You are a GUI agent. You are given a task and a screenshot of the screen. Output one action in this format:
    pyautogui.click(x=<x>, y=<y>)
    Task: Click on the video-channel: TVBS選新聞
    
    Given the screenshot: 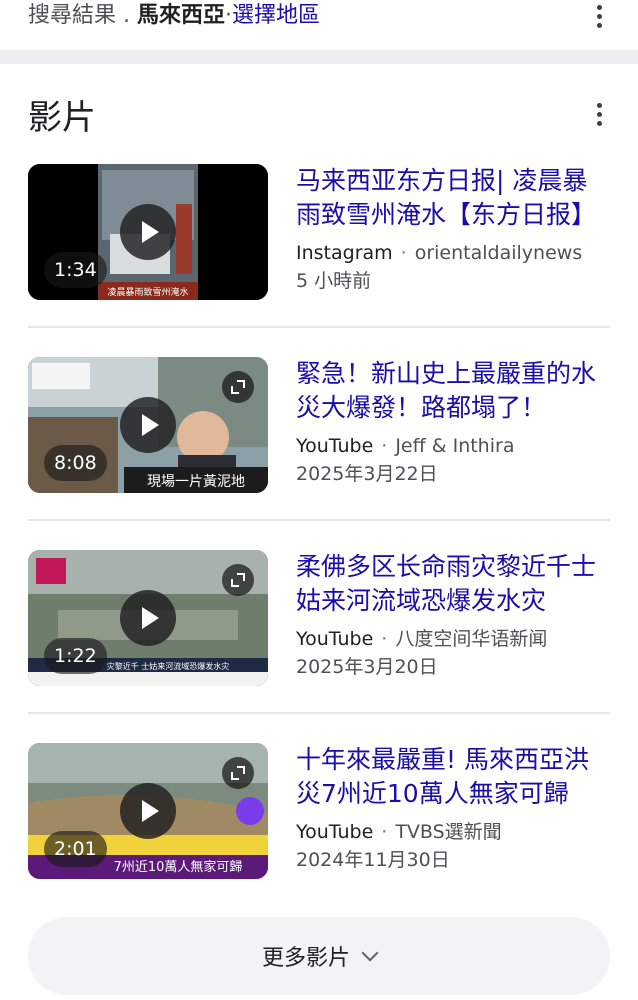 What is the action you would take?
    pyautogui.click(x=448, y=832)
    